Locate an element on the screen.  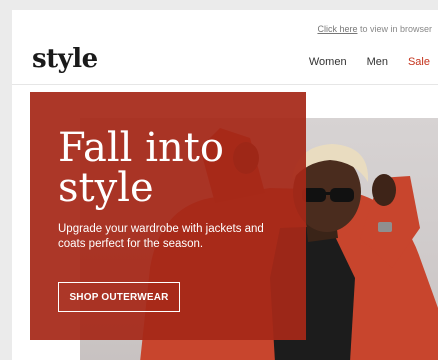
hero-title-line2: style is located at coordinates (106, 188).